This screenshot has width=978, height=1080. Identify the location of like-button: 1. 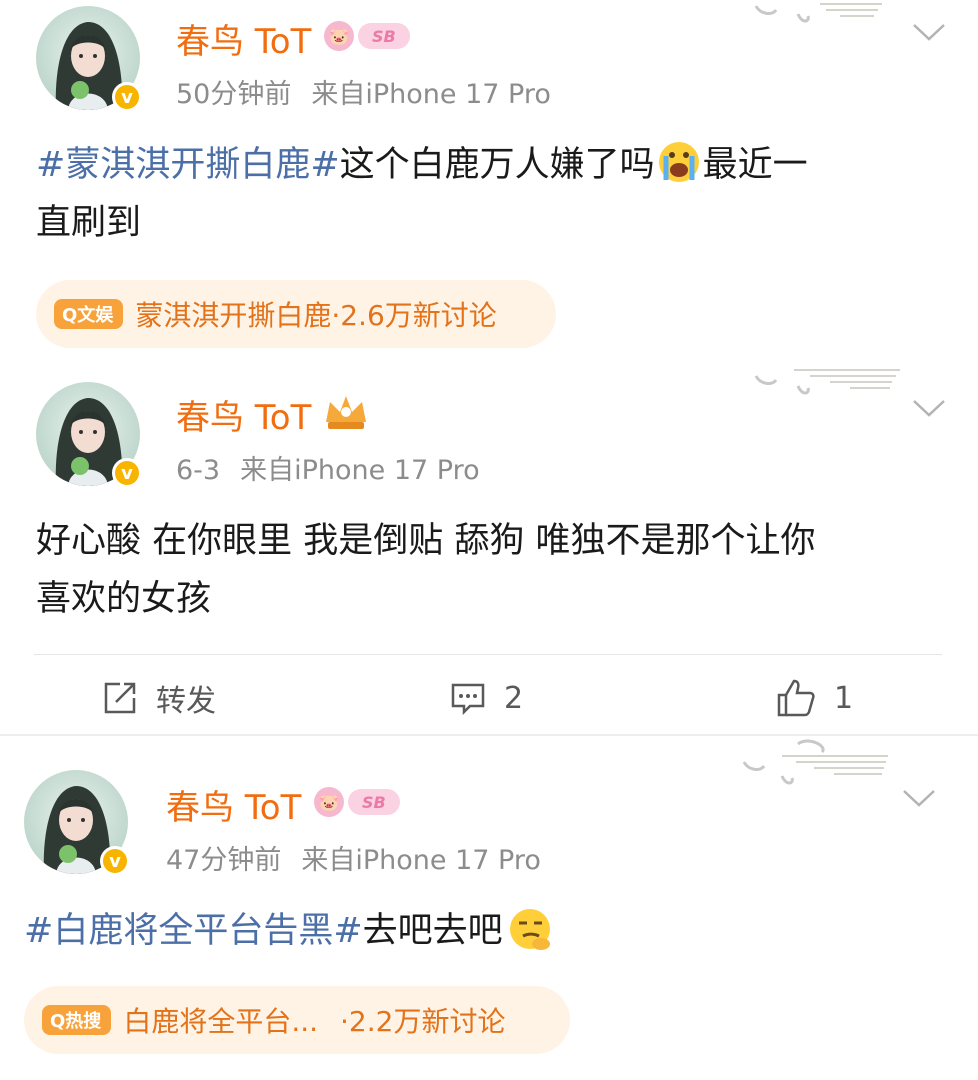
(814, 698).